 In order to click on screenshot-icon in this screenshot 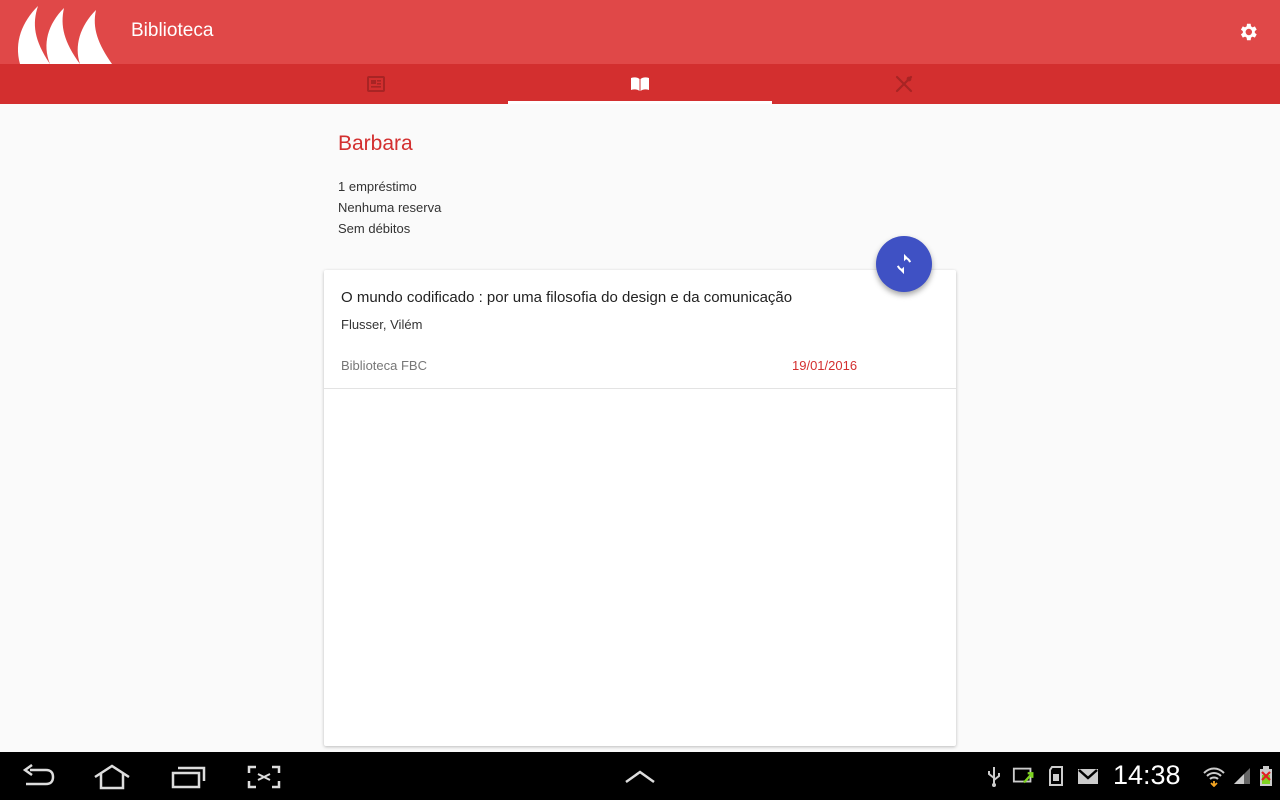, I will do `click(264, 777)`.